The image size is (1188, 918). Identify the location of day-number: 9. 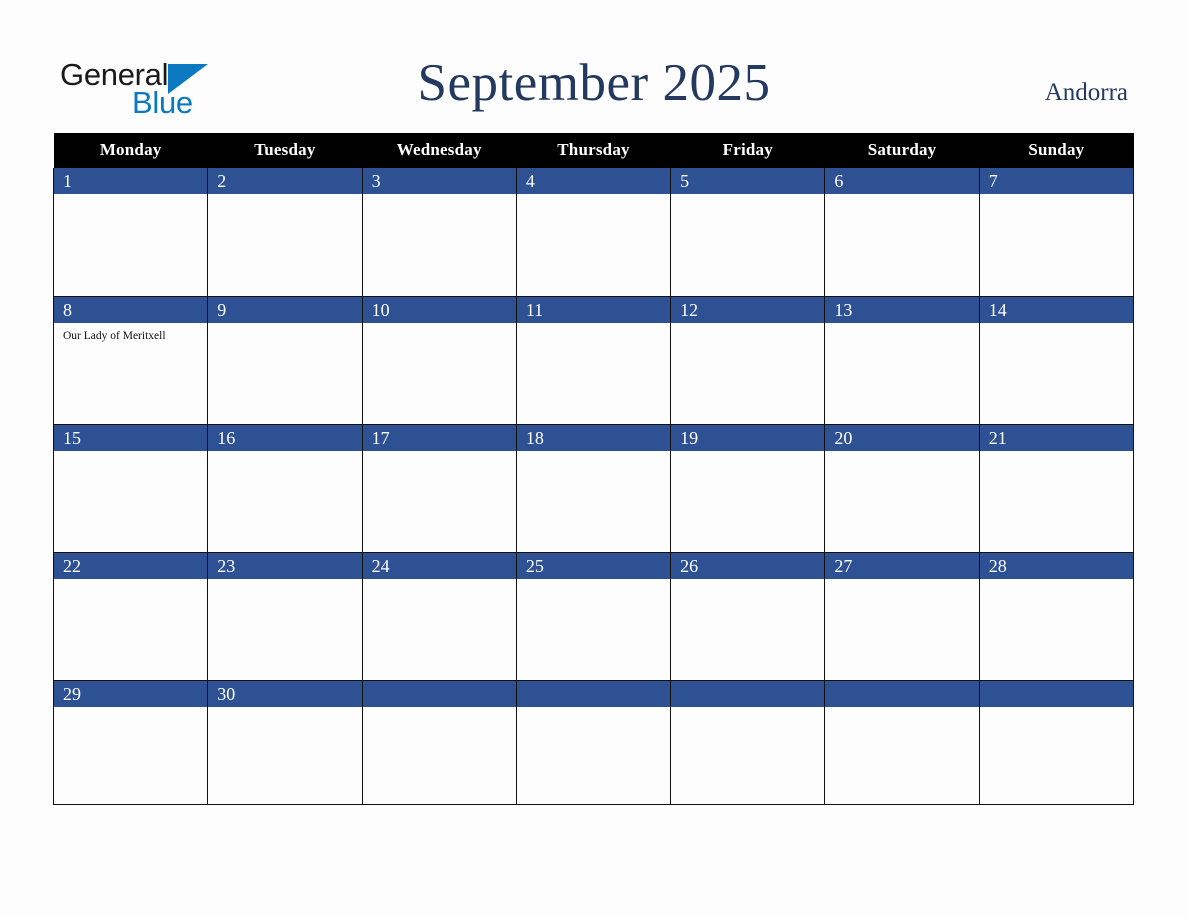
(285, 309).